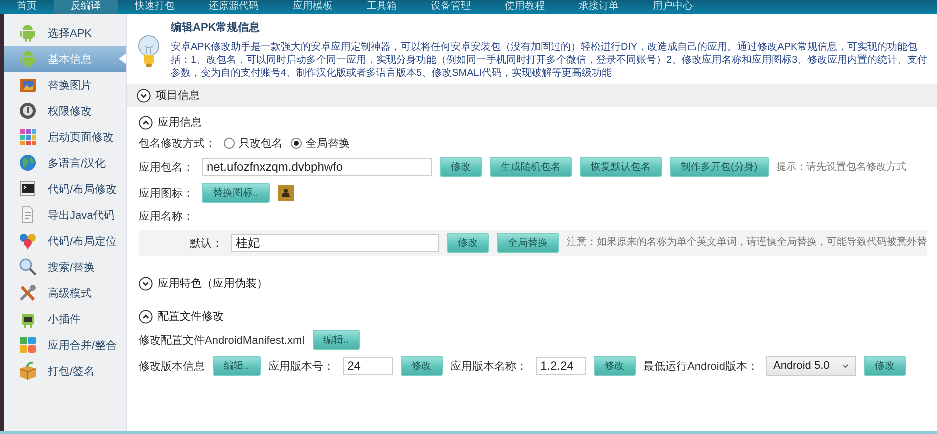 The height and width of the screenshot is (434, 937). Describe the element at coordinates (168, 95) in the screenshot. I see `section-header: 项目信息` at that location.